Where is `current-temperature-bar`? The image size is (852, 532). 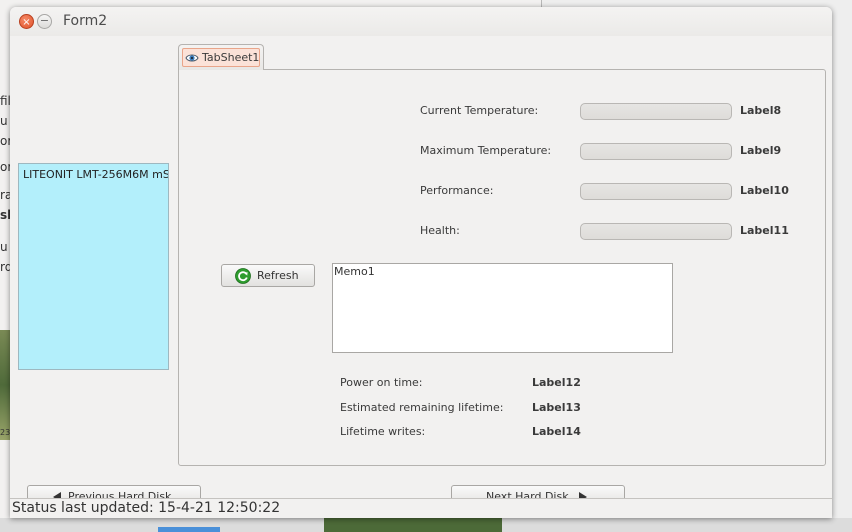 current-temperature-bar is located at coordinates (656, 111).